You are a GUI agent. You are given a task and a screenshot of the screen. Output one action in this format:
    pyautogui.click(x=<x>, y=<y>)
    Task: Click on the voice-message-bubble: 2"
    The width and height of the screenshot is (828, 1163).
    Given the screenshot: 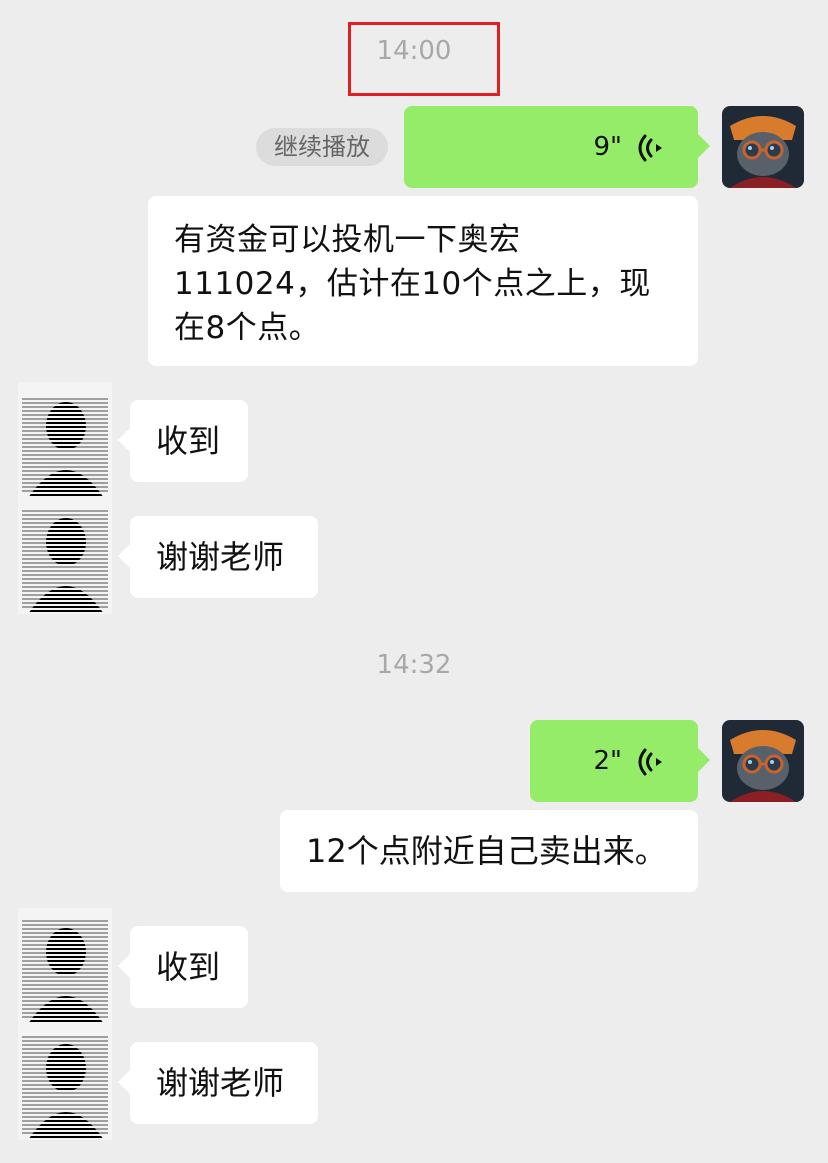 What is the action you would take?
    pyautogui.click(x=620, y=761)
    